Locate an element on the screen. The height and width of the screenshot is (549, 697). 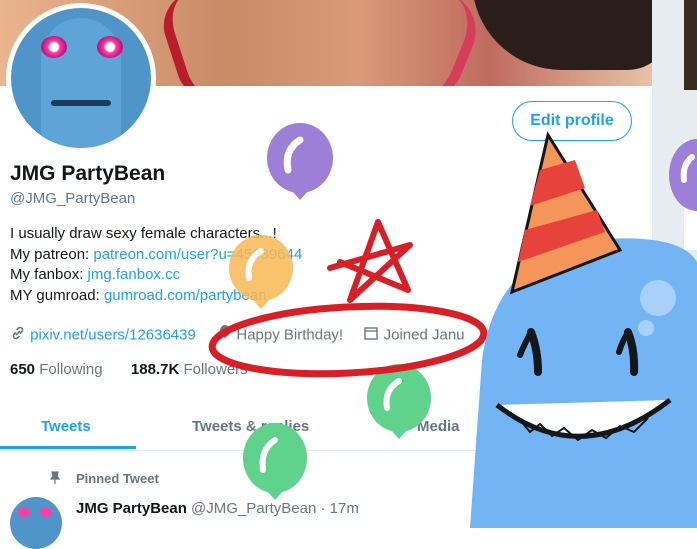
bio-label: My fanbox: is located at coordinates (49, 274).